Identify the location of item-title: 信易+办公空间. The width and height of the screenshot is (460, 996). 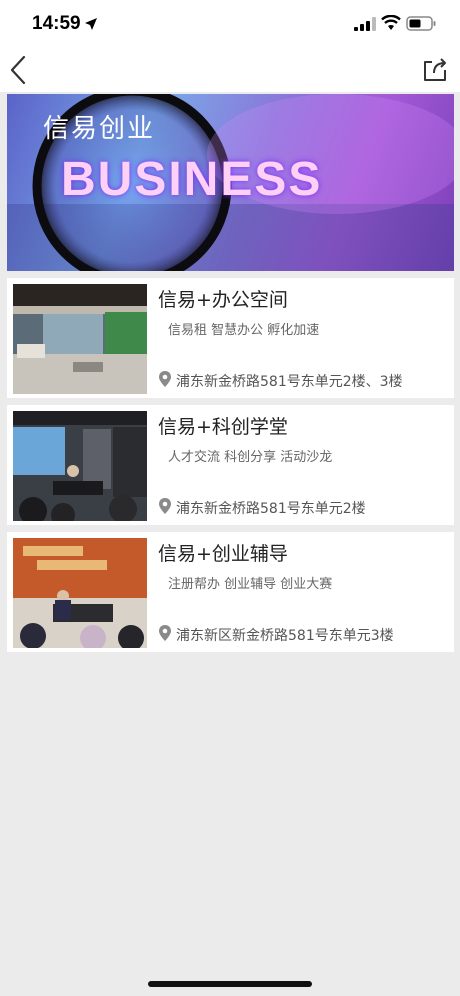
(223, 300).